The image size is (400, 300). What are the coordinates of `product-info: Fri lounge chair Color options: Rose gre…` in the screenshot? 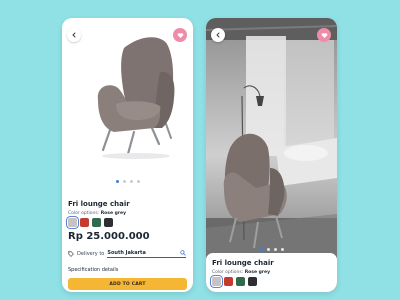 It's located at (127, 240).